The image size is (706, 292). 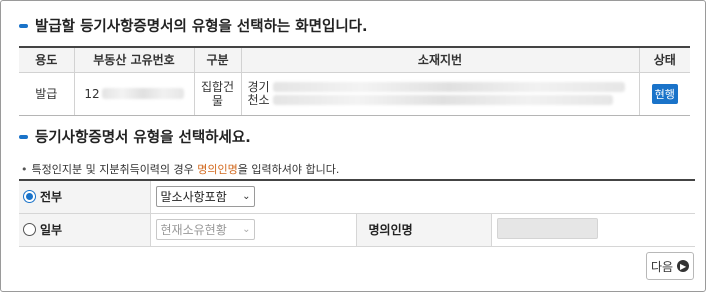 I want to click on main-title: 발급할 등기사항증명서의 유형을 선택하는 화면입니다., so click(x=193, y=25).